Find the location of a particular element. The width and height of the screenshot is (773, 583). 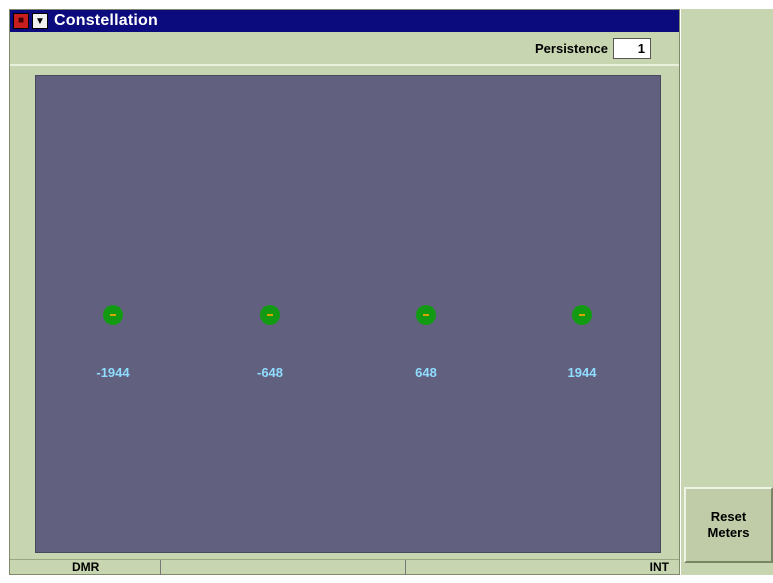

window-title: Constellation is located at coordinates (106, 20).